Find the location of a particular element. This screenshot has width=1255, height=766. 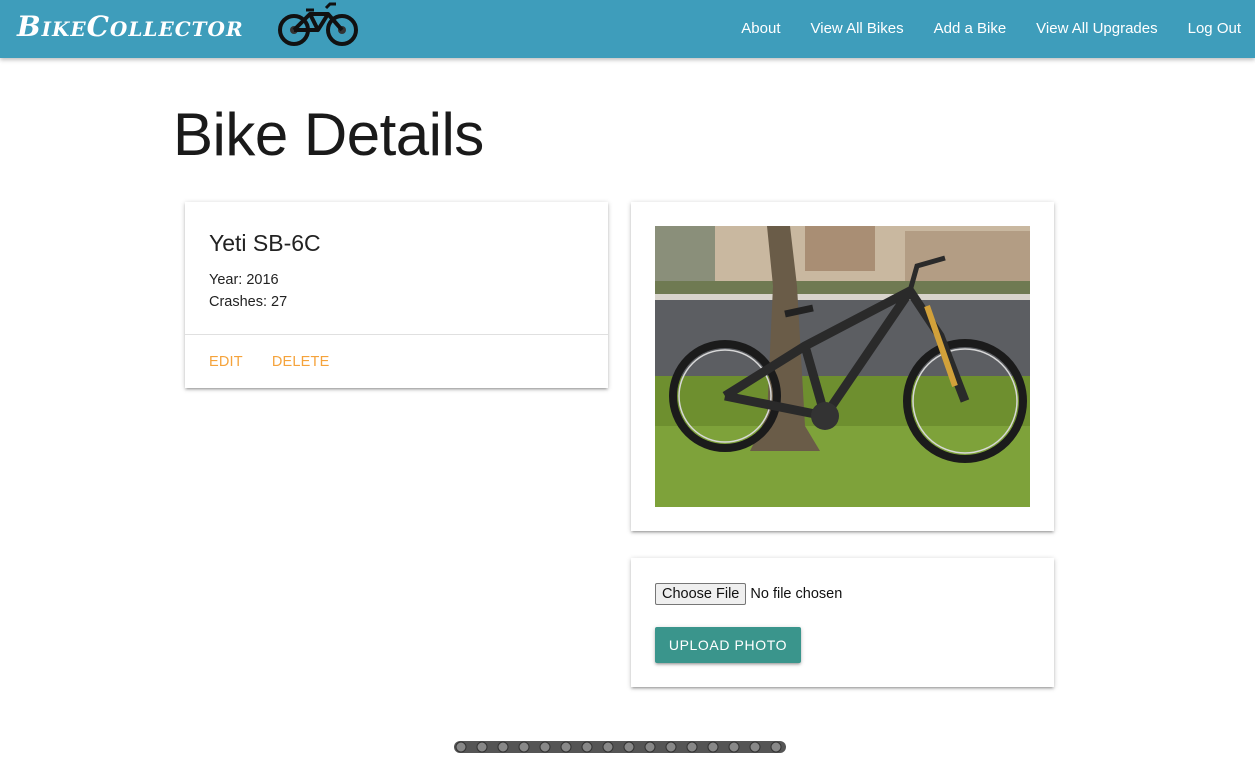

nav-link-view-all-bikes: View All Bikes is located at coordinates (857, 29).